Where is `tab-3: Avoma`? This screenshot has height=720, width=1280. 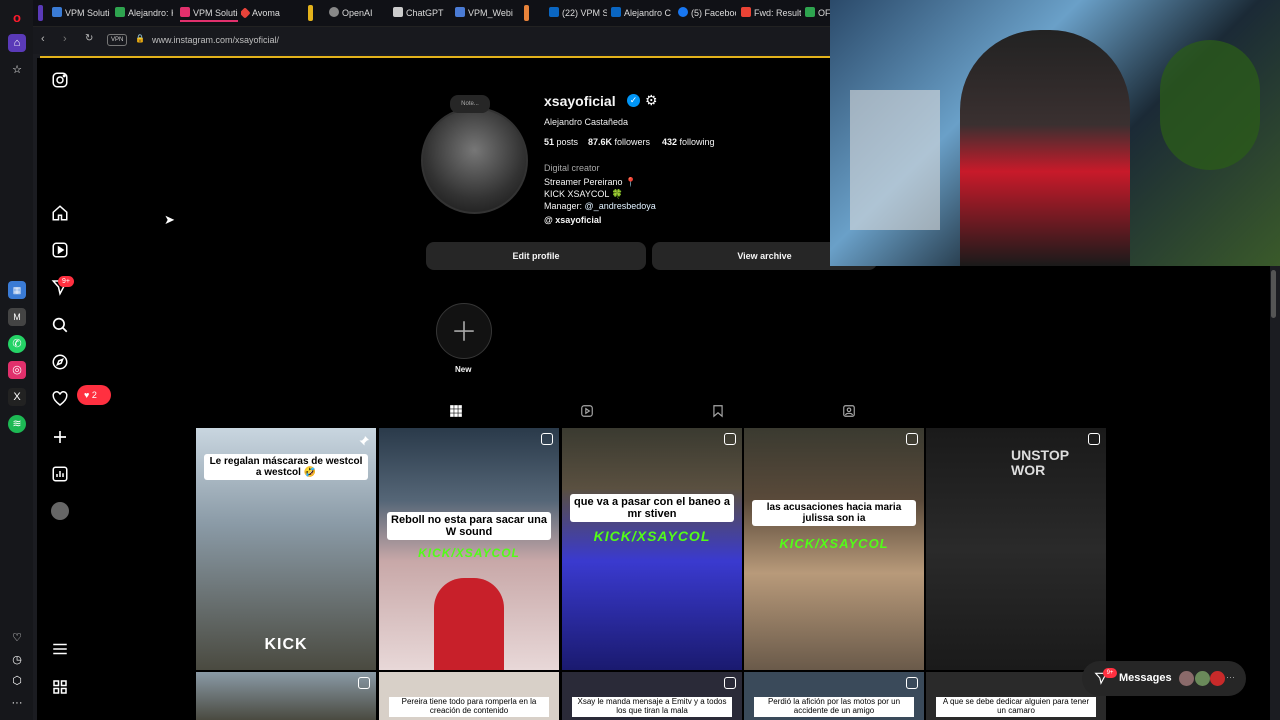
tab-3: Avoma is located at coordinates (270, 13).